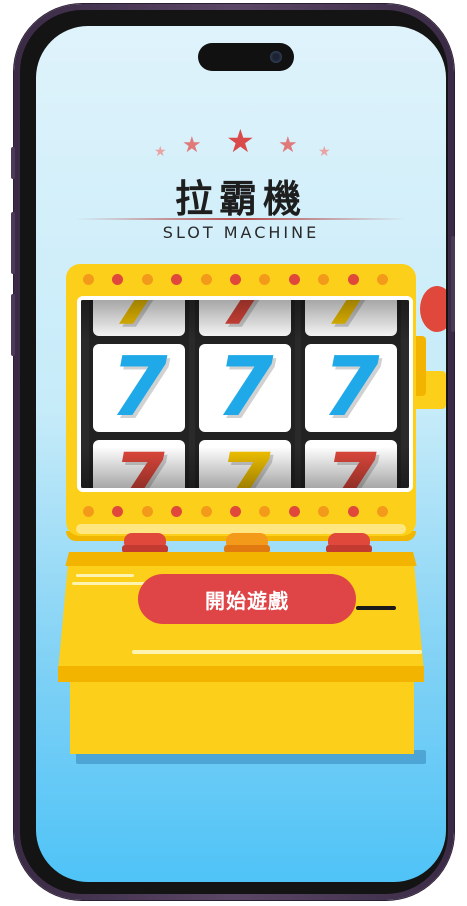 The width and height of the screenshot is (467, 906). Describe the element at coordinates (241, 674) in the screenshot. I see `machine-cabinet-edge` at that location.